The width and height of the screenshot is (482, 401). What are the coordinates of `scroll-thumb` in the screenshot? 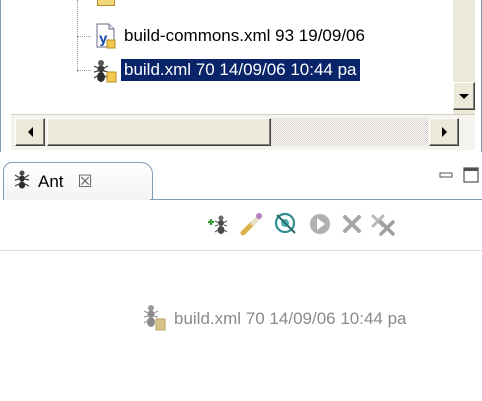 It's located at (159, 132).